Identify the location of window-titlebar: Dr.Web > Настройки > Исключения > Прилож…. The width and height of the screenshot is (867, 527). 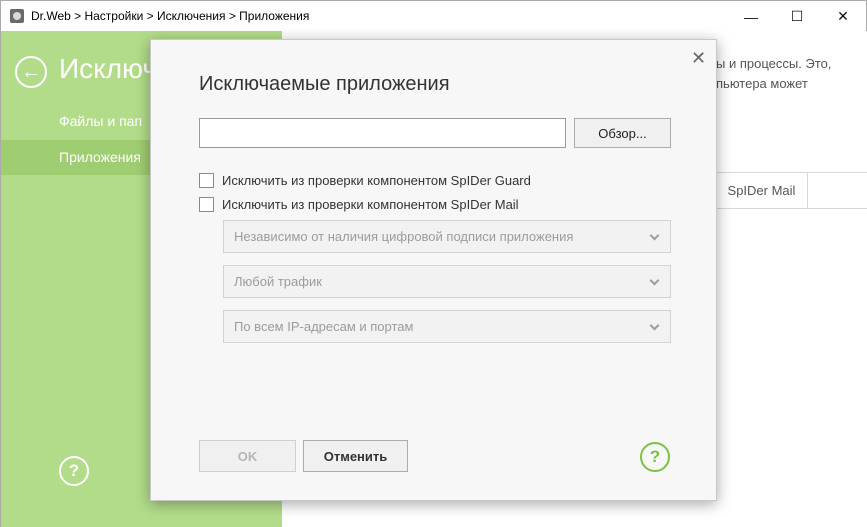
(433, 15).